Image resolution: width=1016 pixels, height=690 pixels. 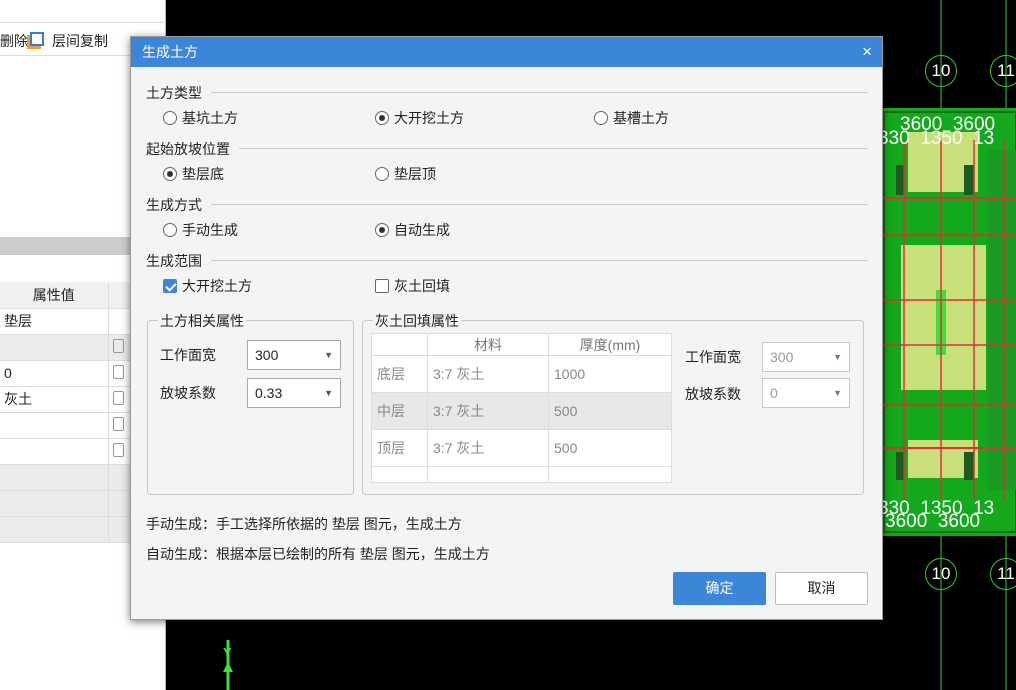 I want to click on close-icon: ×, so click(x=867, y=52).